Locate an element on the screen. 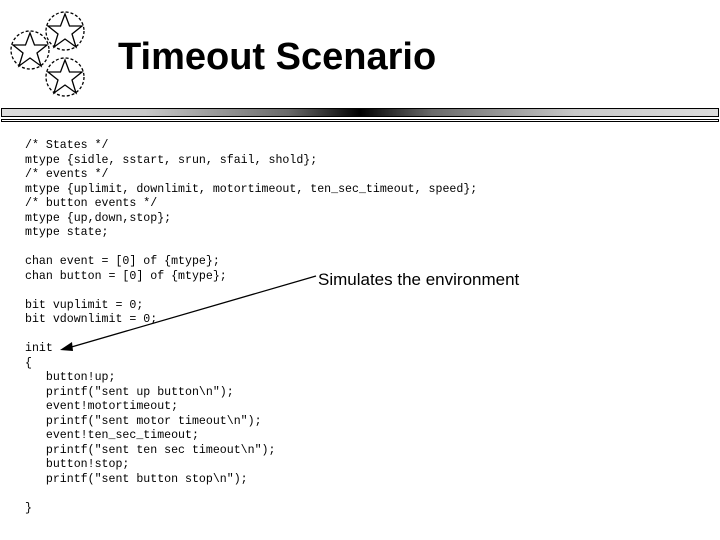  code-line: printf("sent ten sec timeout\n"); is located at coordinates (150, 450).